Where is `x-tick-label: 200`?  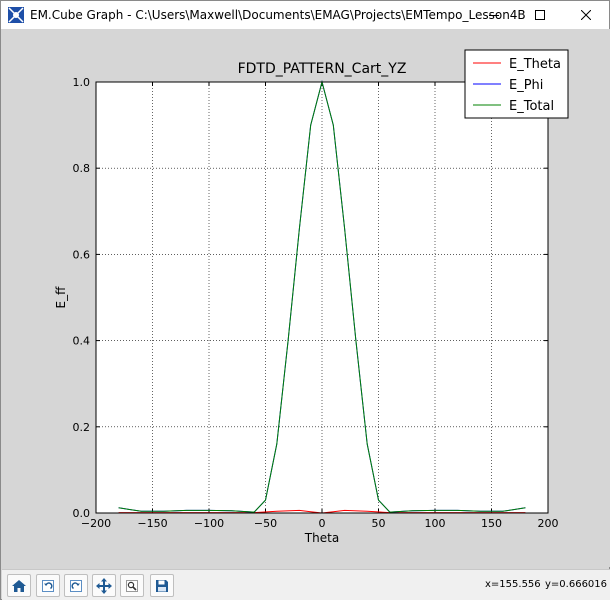
x-tick-label: 200 is located at coordinates (548, 523).